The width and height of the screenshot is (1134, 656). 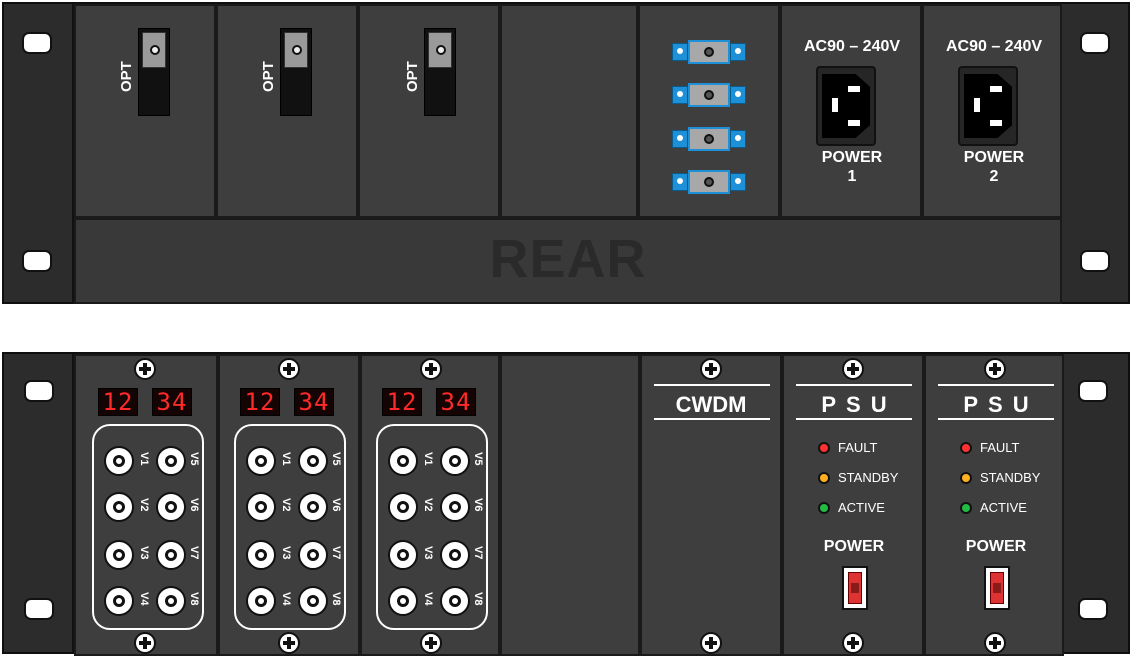 I want to click on front-left-rack-ear, so click(x=39, y=503).